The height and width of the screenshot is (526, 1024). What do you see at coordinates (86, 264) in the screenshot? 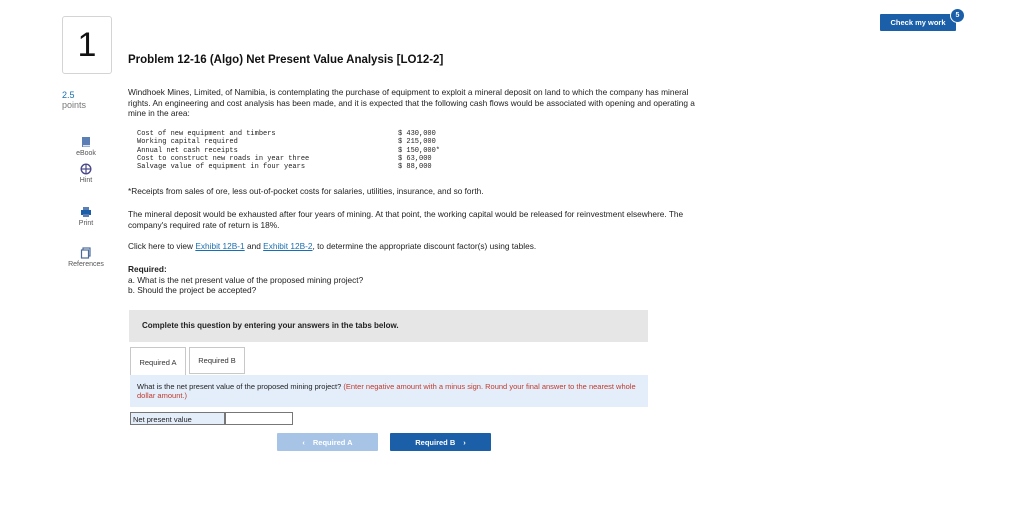
I see `sidebar-item-label: References` at bounding box center [86, 264].